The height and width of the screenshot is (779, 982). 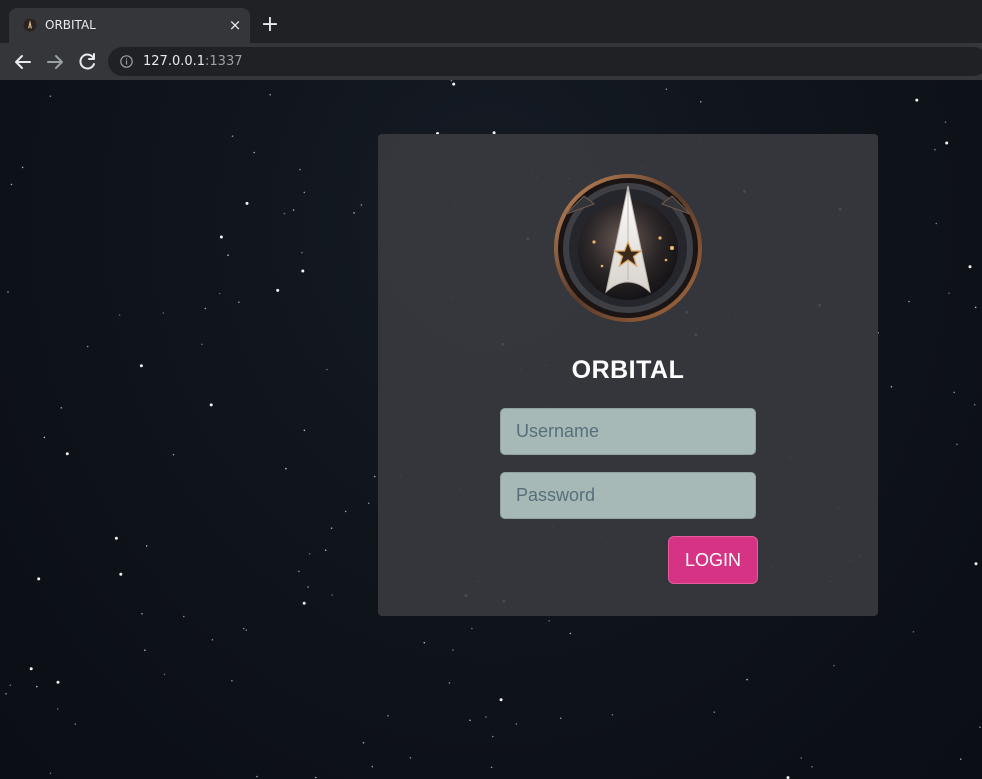 I want to click on tab-close-icon: ×, so click(x=235, y=25).